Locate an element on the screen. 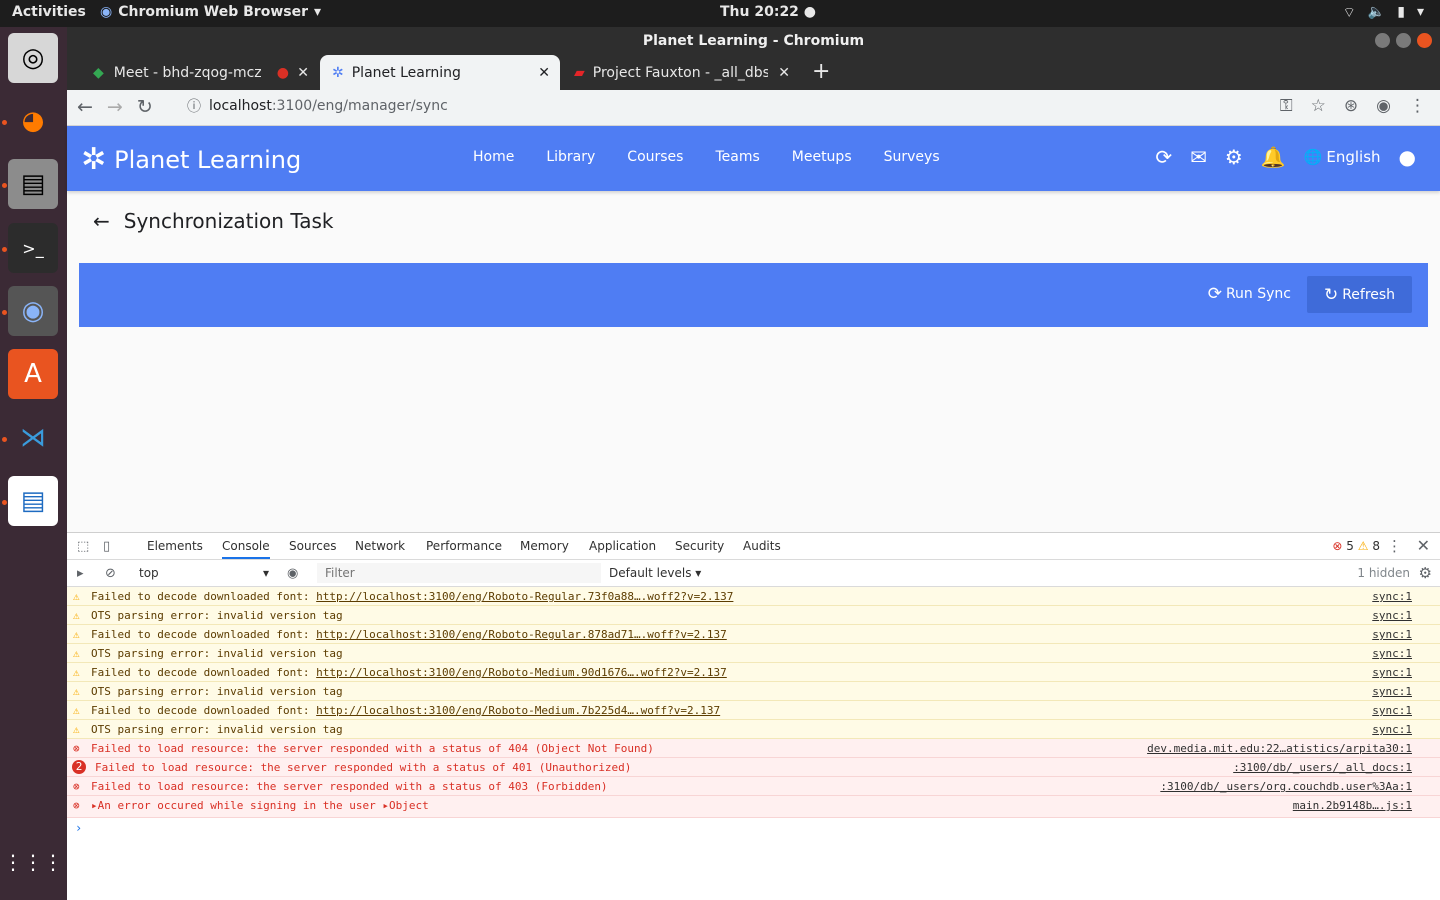 This screenshot has height=900, width=1440. devtools-tab-performance: Performance is located at coordinates (464, 546).